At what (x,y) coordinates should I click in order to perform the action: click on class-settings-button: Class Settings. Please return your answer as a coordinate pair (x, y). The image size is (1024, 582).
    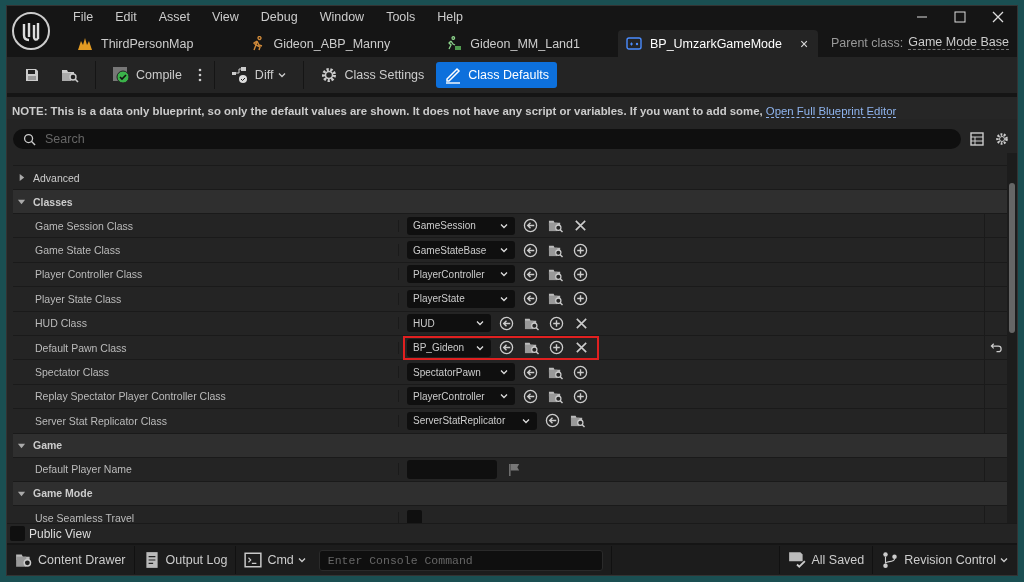
    Looking at the image, I should click on (372, 75).